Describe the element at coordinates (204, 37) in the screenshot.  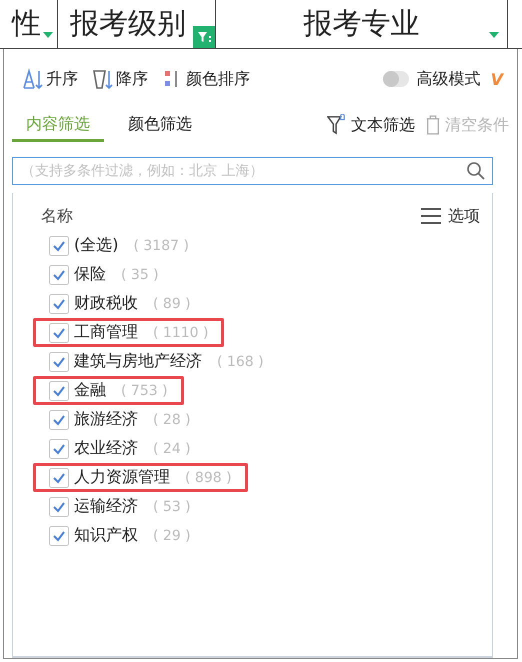
I see `filter-icon` at that location.